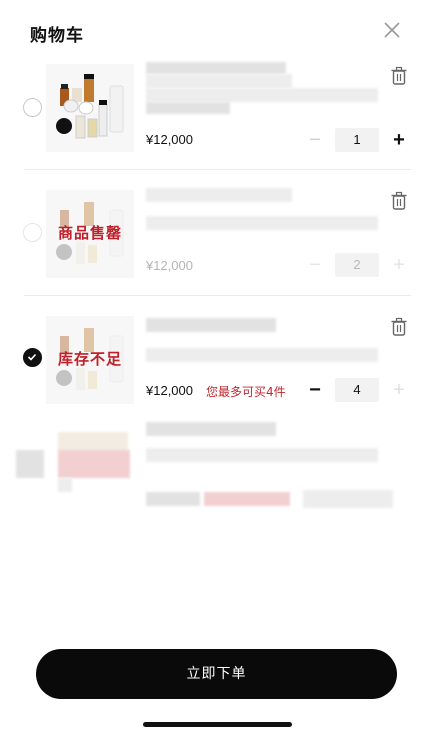 This screenshot has height=732, width=421. I want to click on checkout-button: 立即下单, so click(216, 674).